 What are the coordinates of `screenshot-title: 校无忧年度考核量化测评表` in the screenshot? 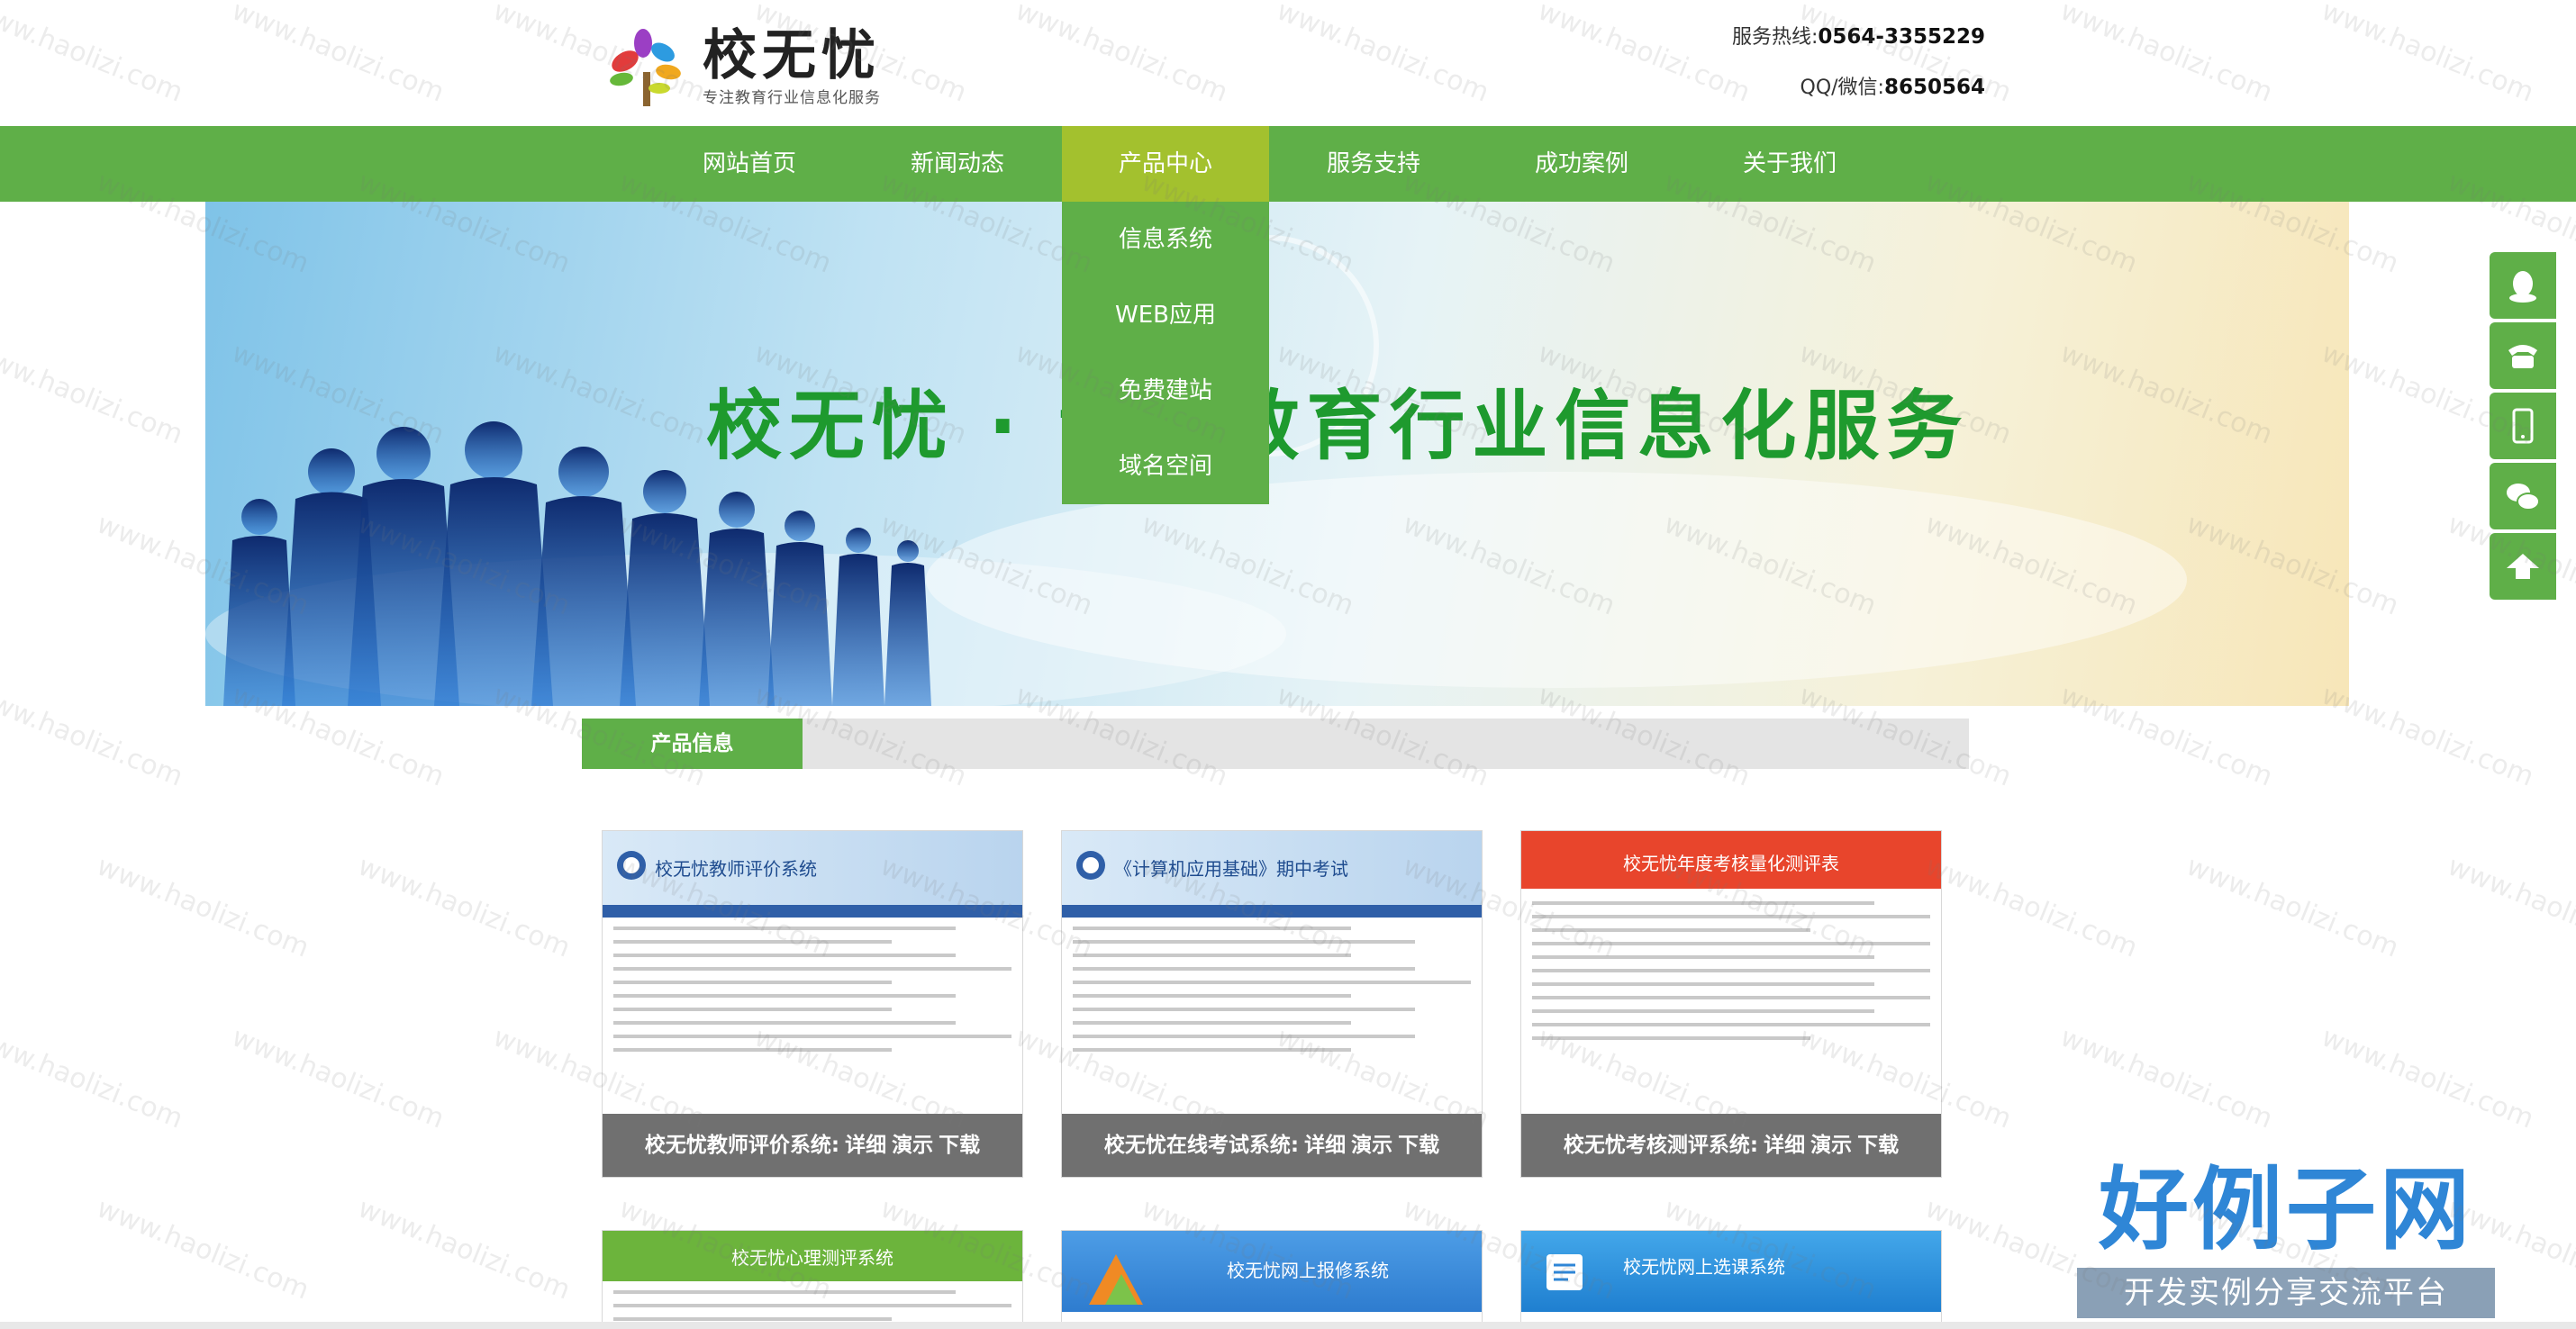 It's located at (1731, 863).